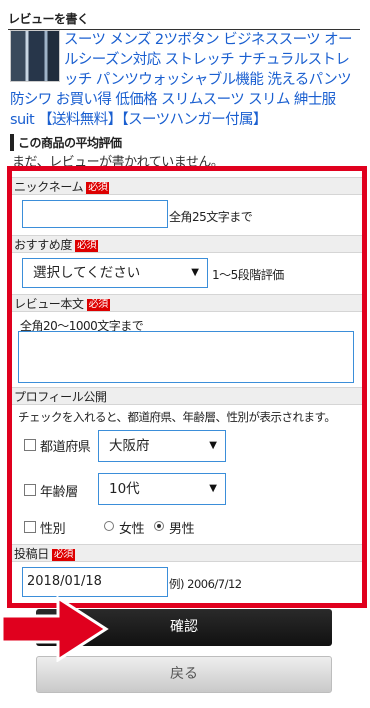 The image size is (370, 708). Describe the element at coordinates (159, 526) in the screenshot. I see `male-radio` at that location.